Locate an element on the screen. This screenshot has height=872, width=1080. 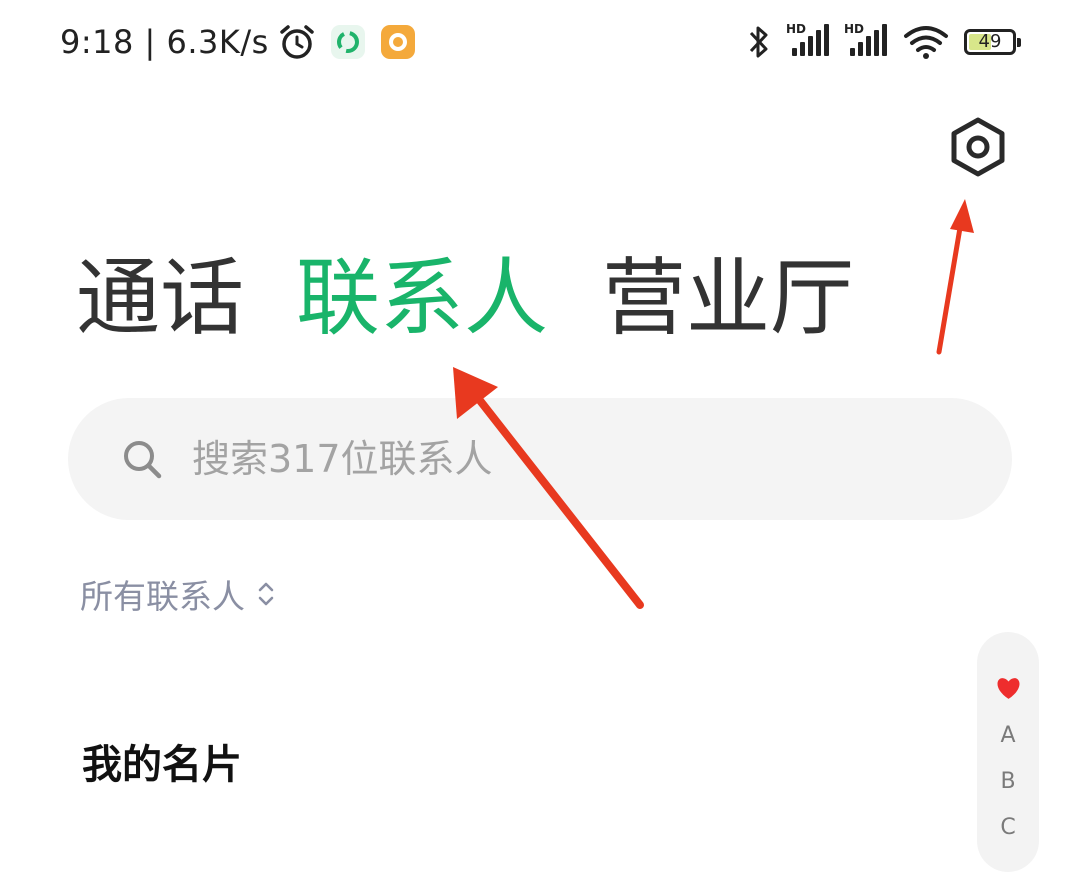
filter-label: 所有联系人 is located at coordinates (162, 596).